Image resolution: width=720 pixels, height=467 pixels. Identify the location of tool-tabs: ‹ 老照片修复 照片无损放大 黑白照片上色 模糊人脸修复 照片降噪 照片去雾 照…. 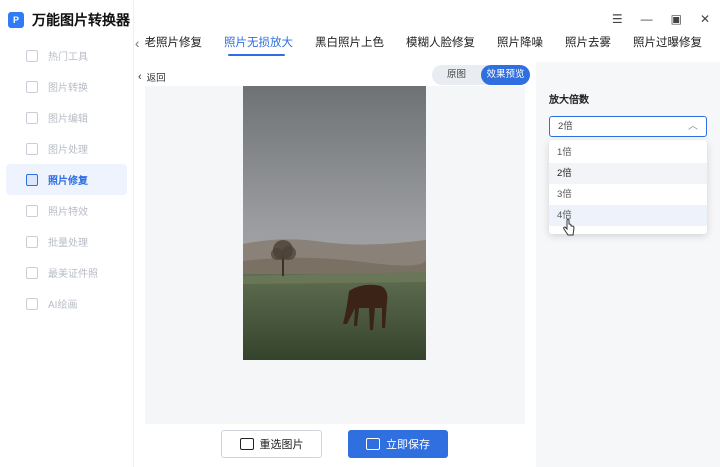
(427, 49).